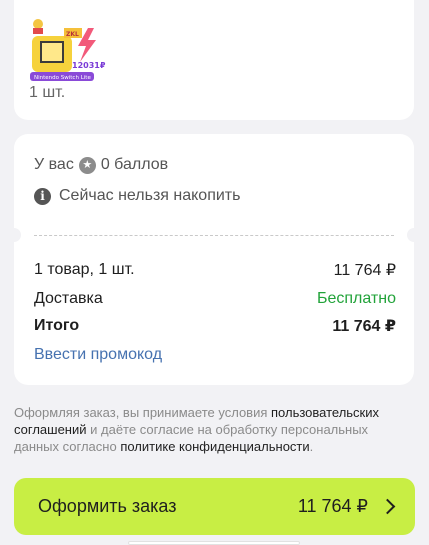  I want to click on items-row: 1 товар, 1 шт. 11 764 ₽, so click(215, 270).